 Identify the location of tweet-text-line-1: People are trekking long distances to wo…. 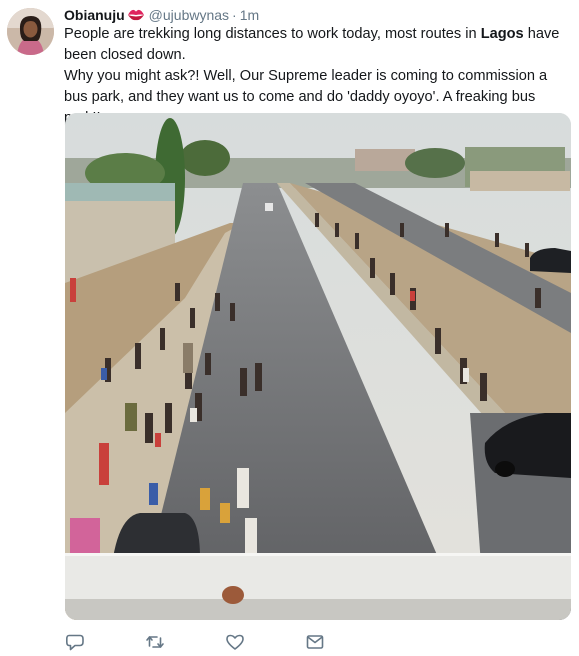
(316, 45).